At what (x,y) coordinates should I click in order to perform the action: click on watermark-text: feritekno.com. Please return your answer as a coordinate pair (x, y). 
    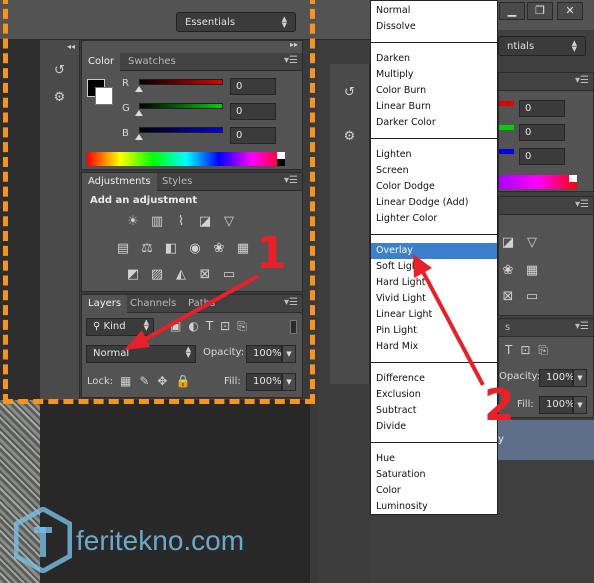
    Looking at the image, I should click on (160, 540).